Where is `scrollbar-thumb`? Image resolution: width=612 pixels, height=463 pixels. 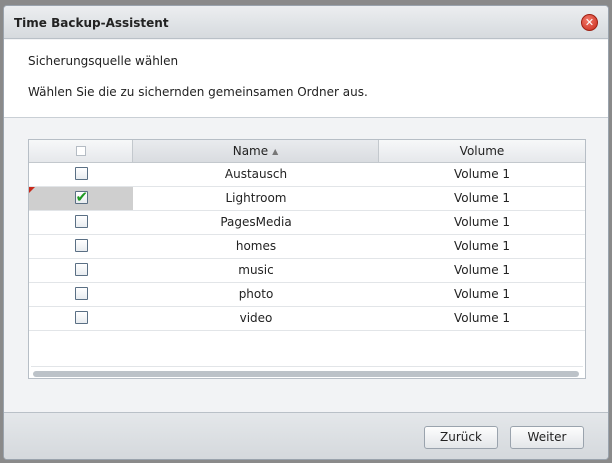
scrollbar-thumb is located at coordinates (306, 374).